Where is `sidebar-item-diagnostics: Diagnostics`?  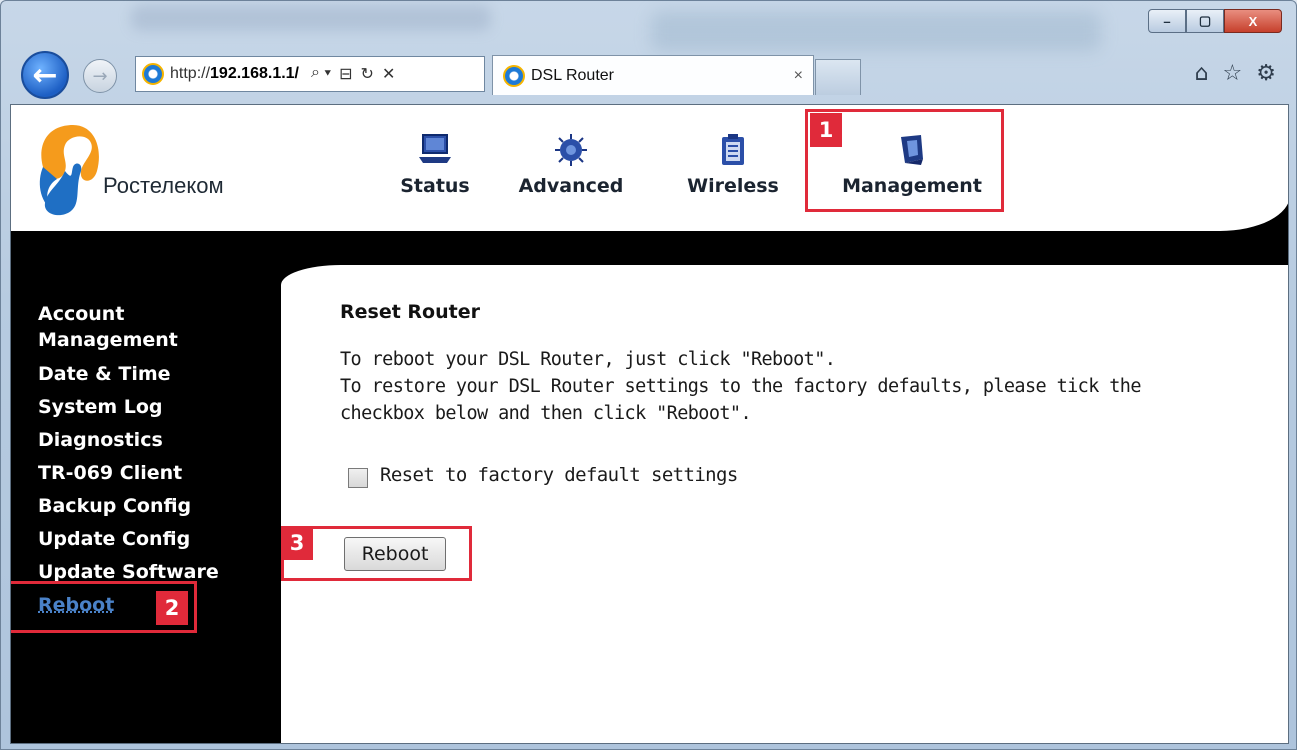
sidebar-item-diagnostics: Diagnostics is located at coordinates (100, 440).